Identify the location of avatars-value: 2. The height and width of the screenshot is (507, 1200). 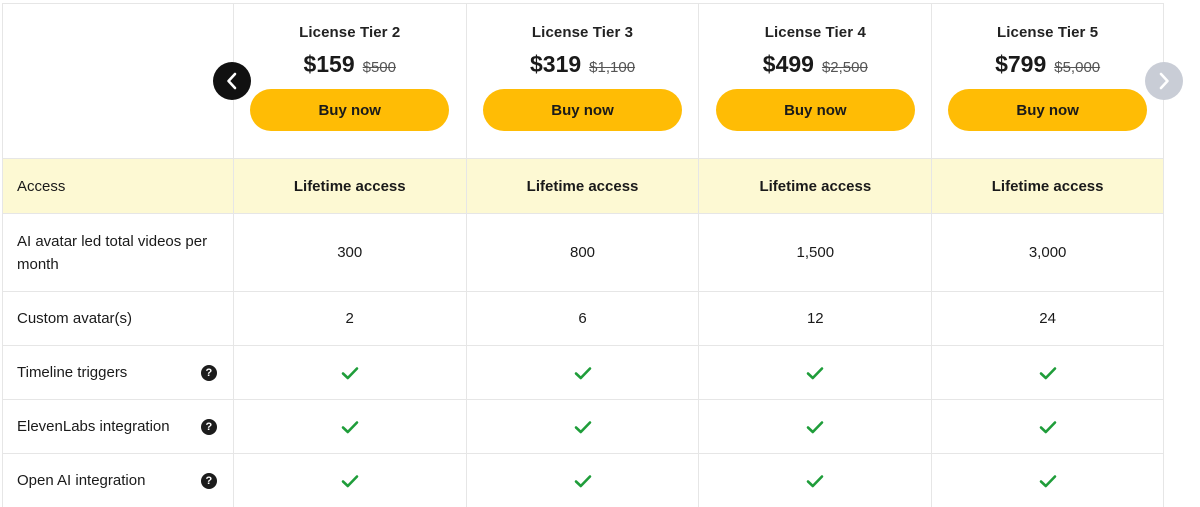
(349, 318).